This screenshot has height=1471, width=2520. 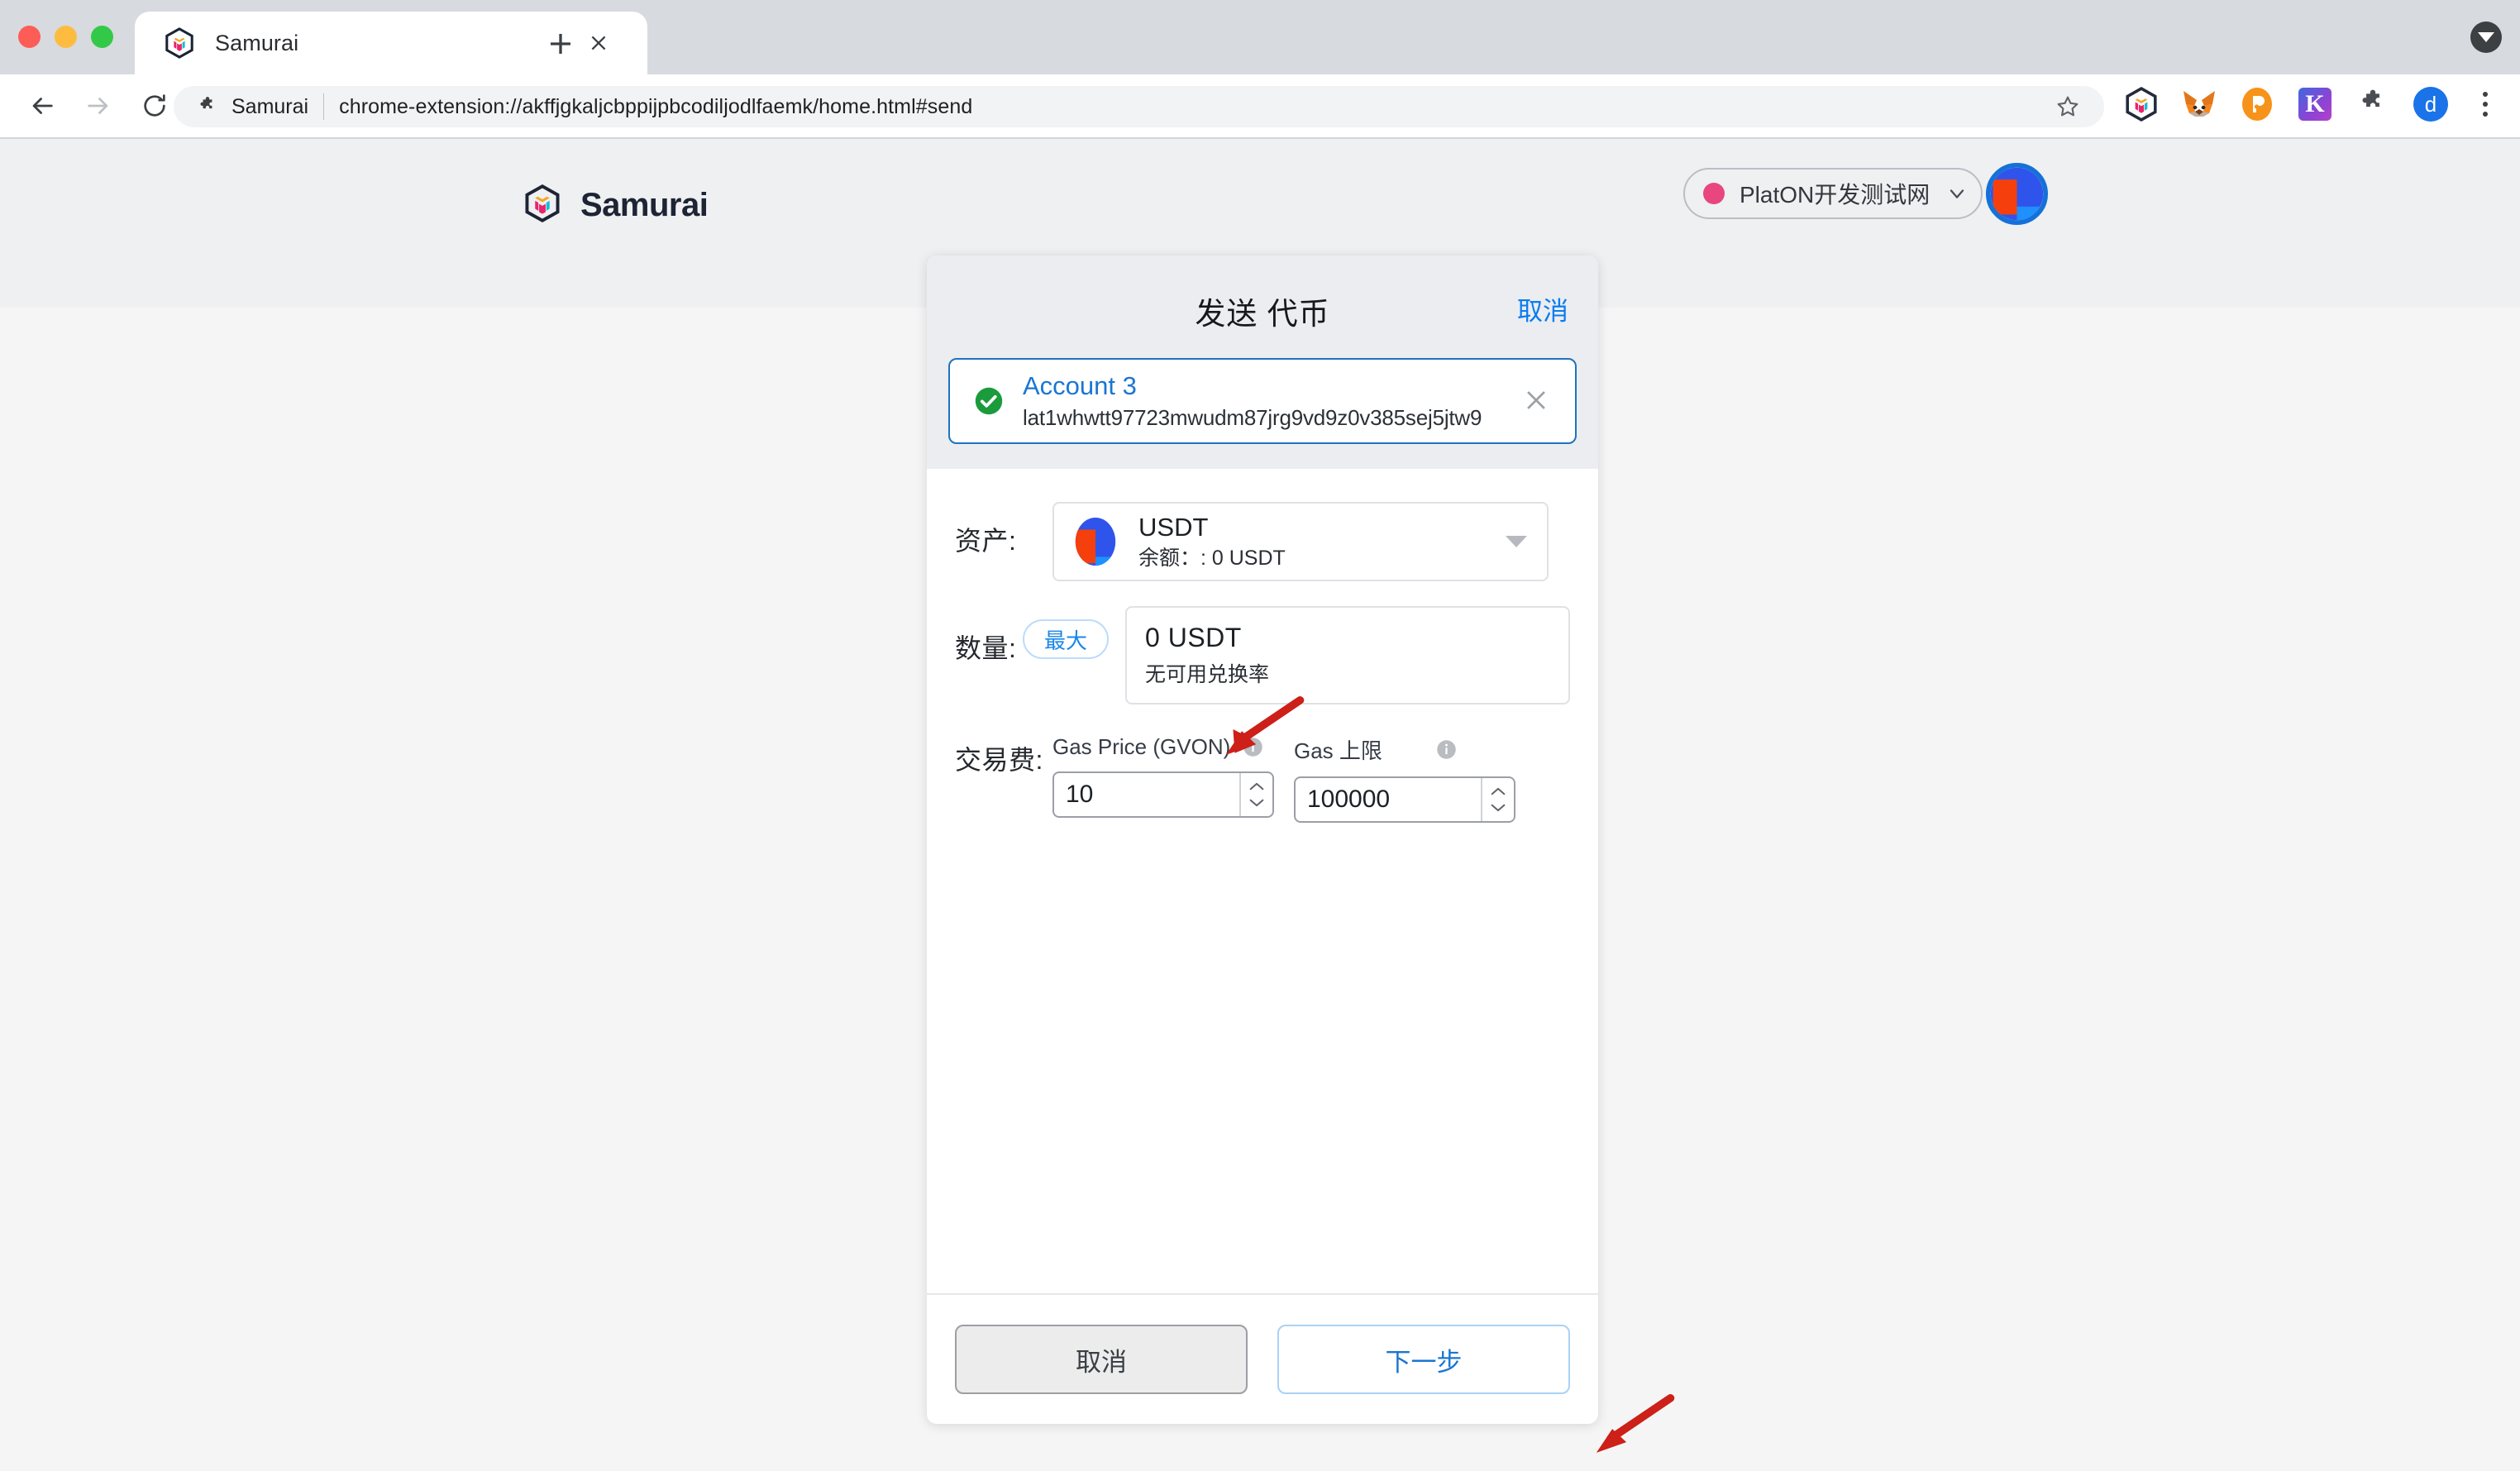 What do you see at coordinates (98, 106) in the screenshot?
I see `forward-arrow-icon` at bounding box center [98, 106].